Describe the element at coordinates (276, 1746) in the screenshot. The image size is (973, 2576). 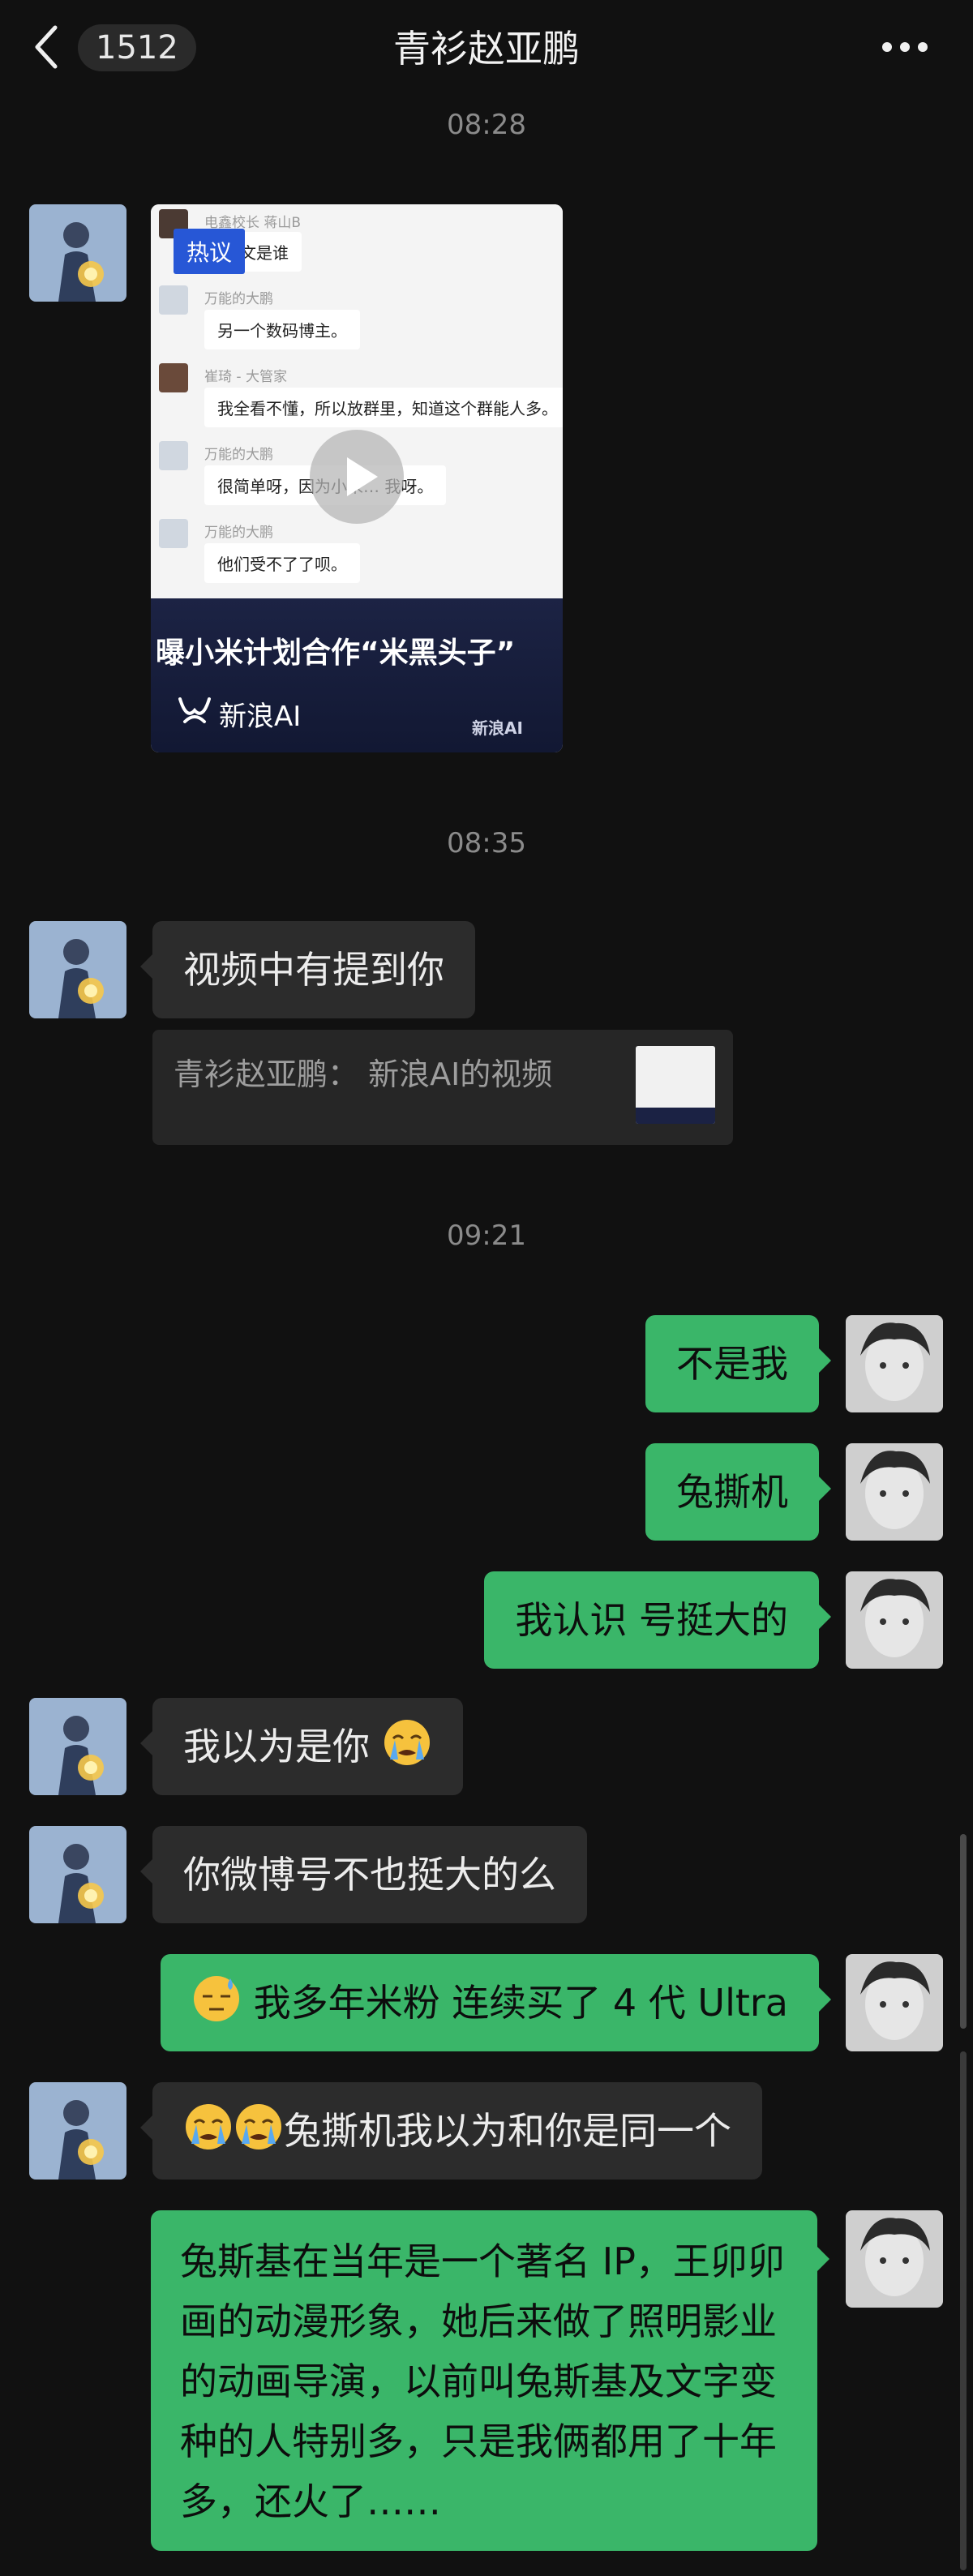
I see `message-text: 我以为是你` at that location.